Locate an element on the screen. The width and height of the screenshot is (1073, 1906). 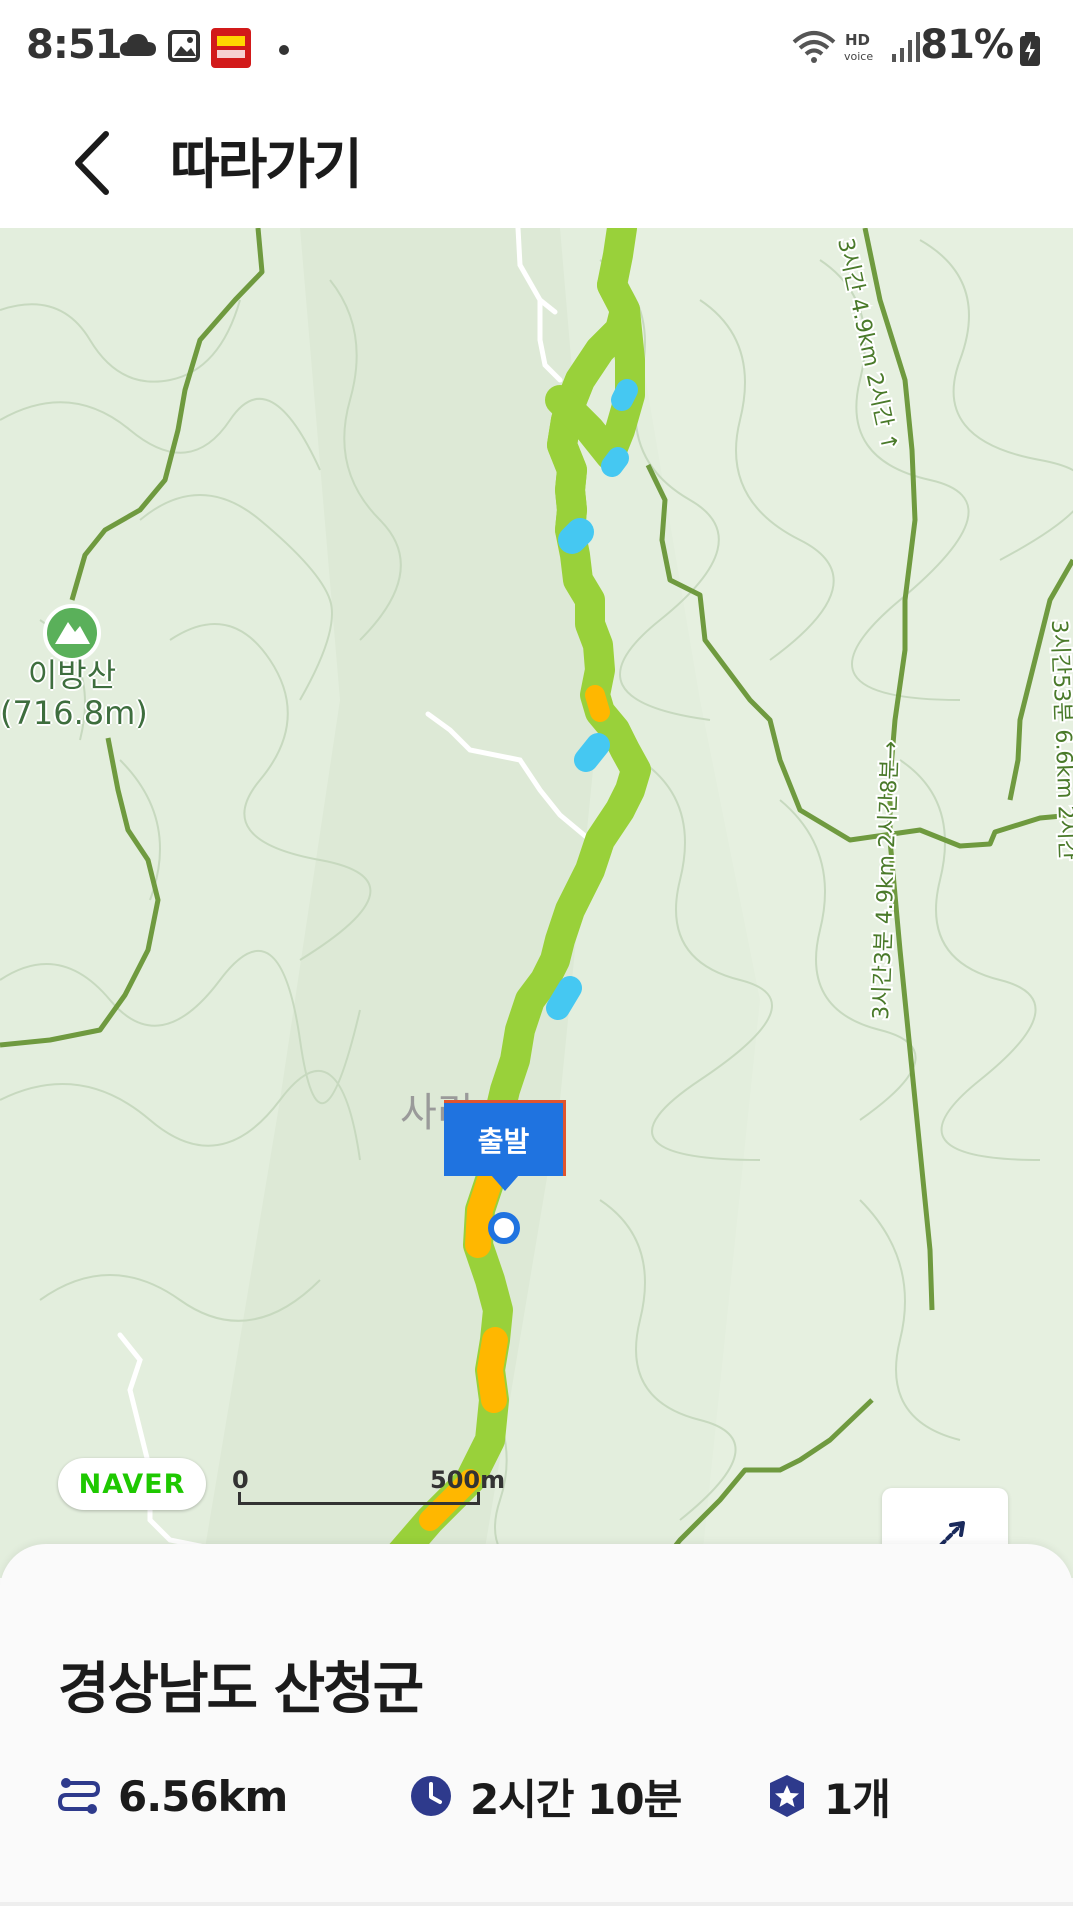
clock-icon is located at coordinates (431, 1796).